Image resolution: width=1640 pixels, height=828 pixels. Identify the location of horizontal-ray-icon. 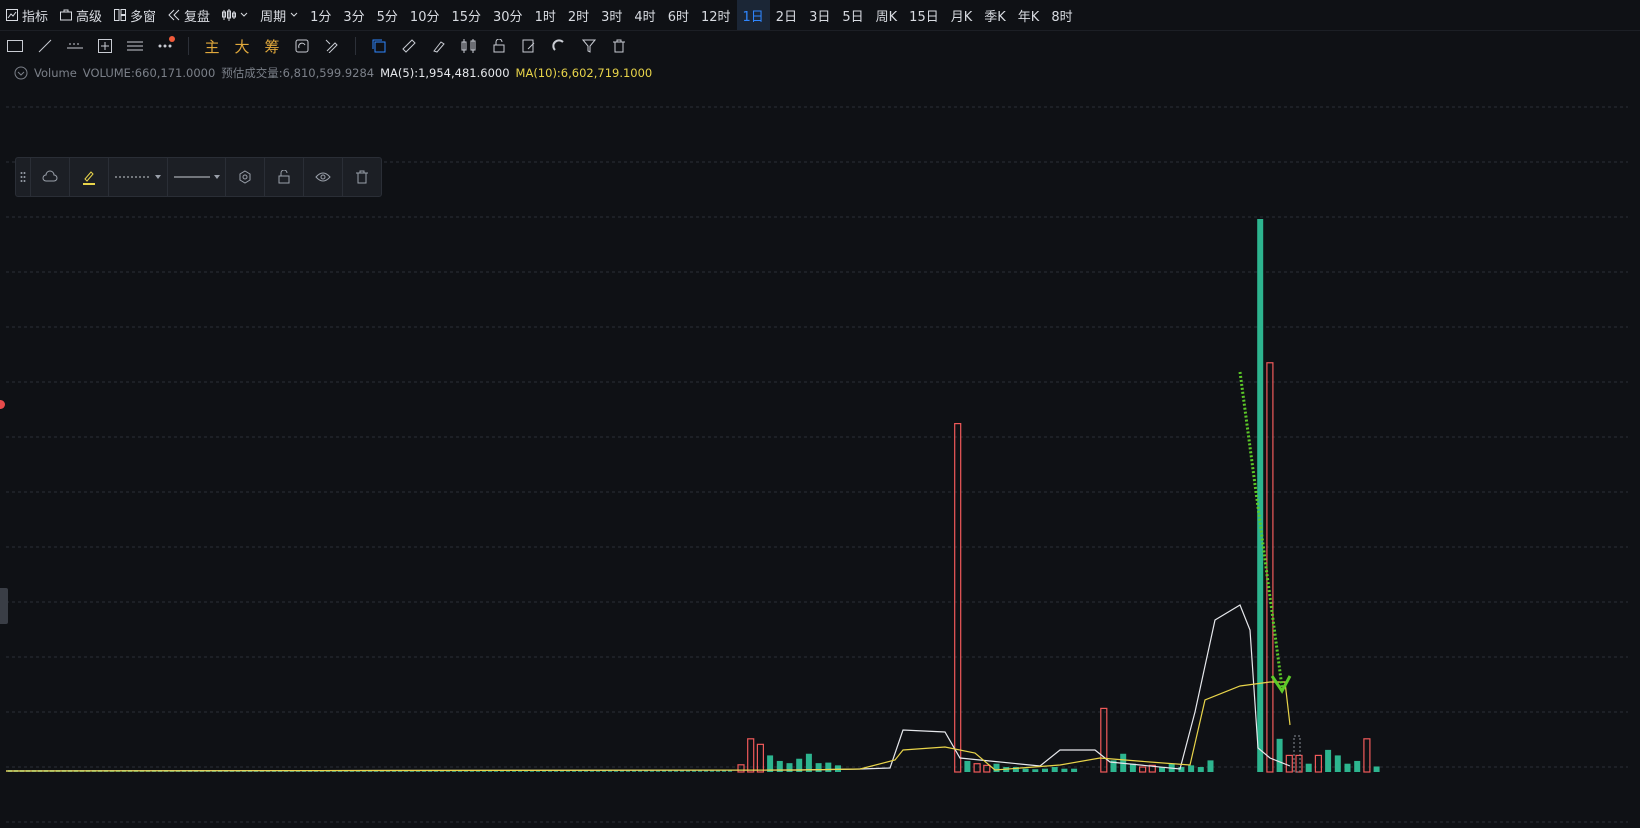
(75, 46).